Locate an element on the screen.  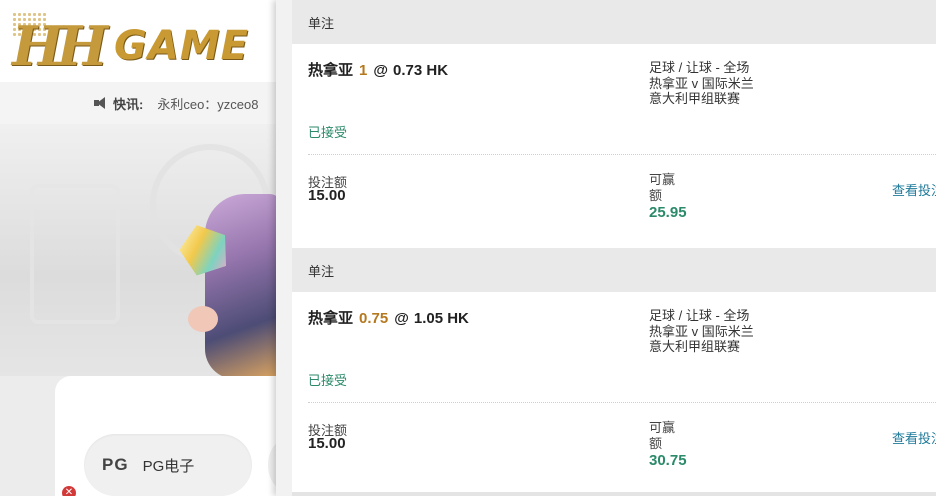
news-label: 快讯: is located at coordinates (128, 104).